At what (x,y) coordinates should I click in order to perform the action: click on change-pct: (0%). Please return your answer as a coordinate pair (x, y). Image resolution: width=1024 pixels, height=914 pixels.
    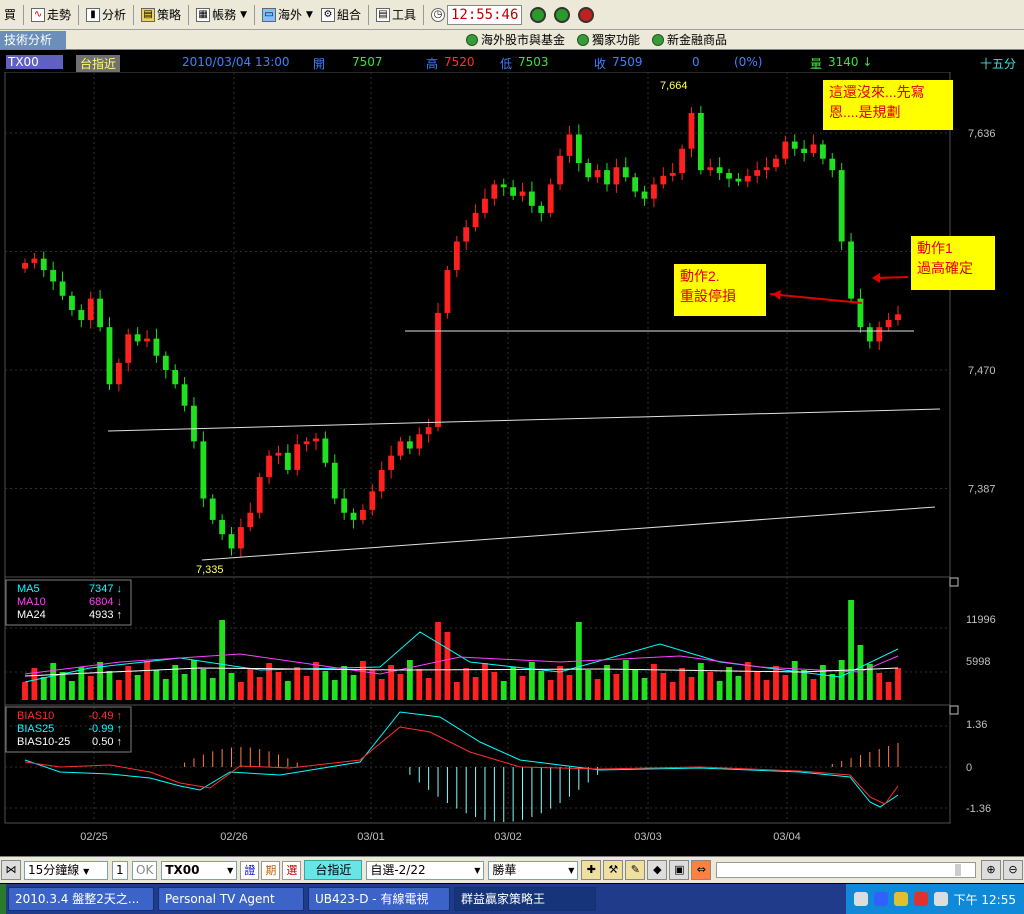
    Looking at the image, I should click on (748, 62).